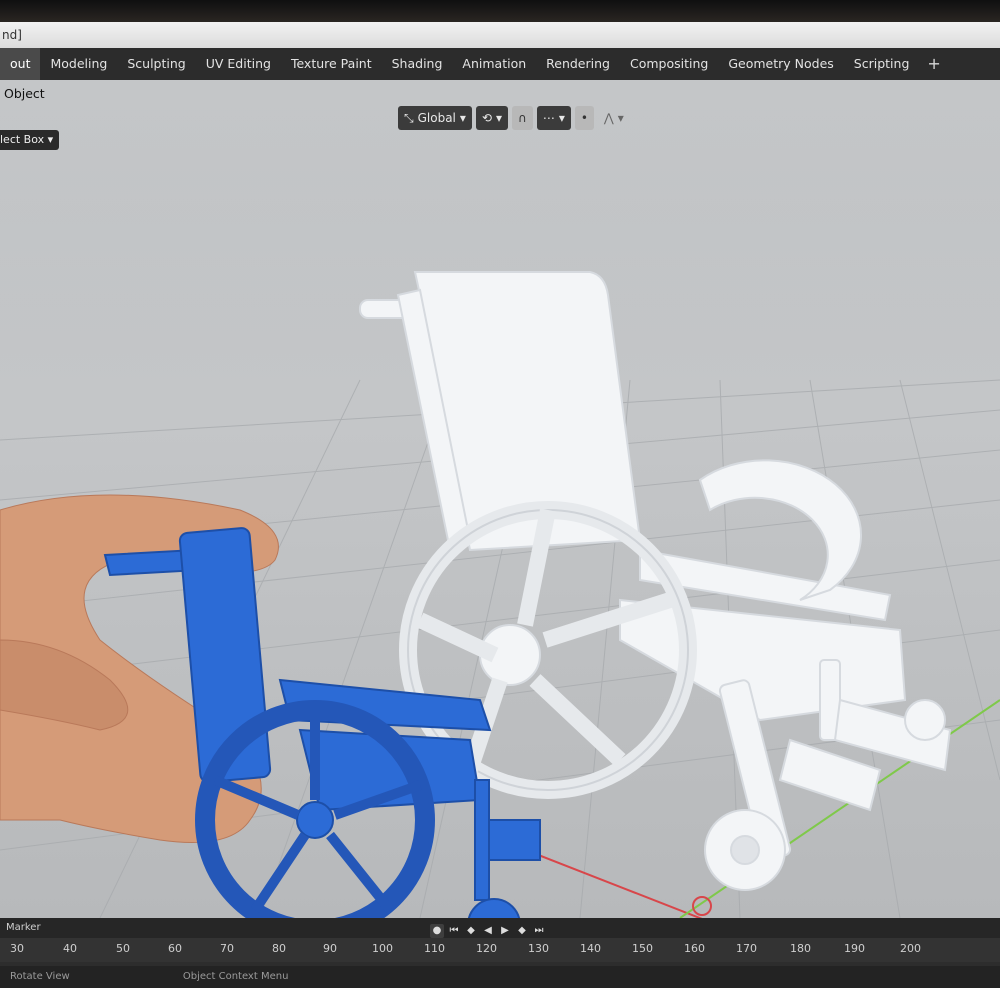  Describe the element at coordinates (669, 64) in the screenshot. I see `tab-compositing: Compositing` at that location.